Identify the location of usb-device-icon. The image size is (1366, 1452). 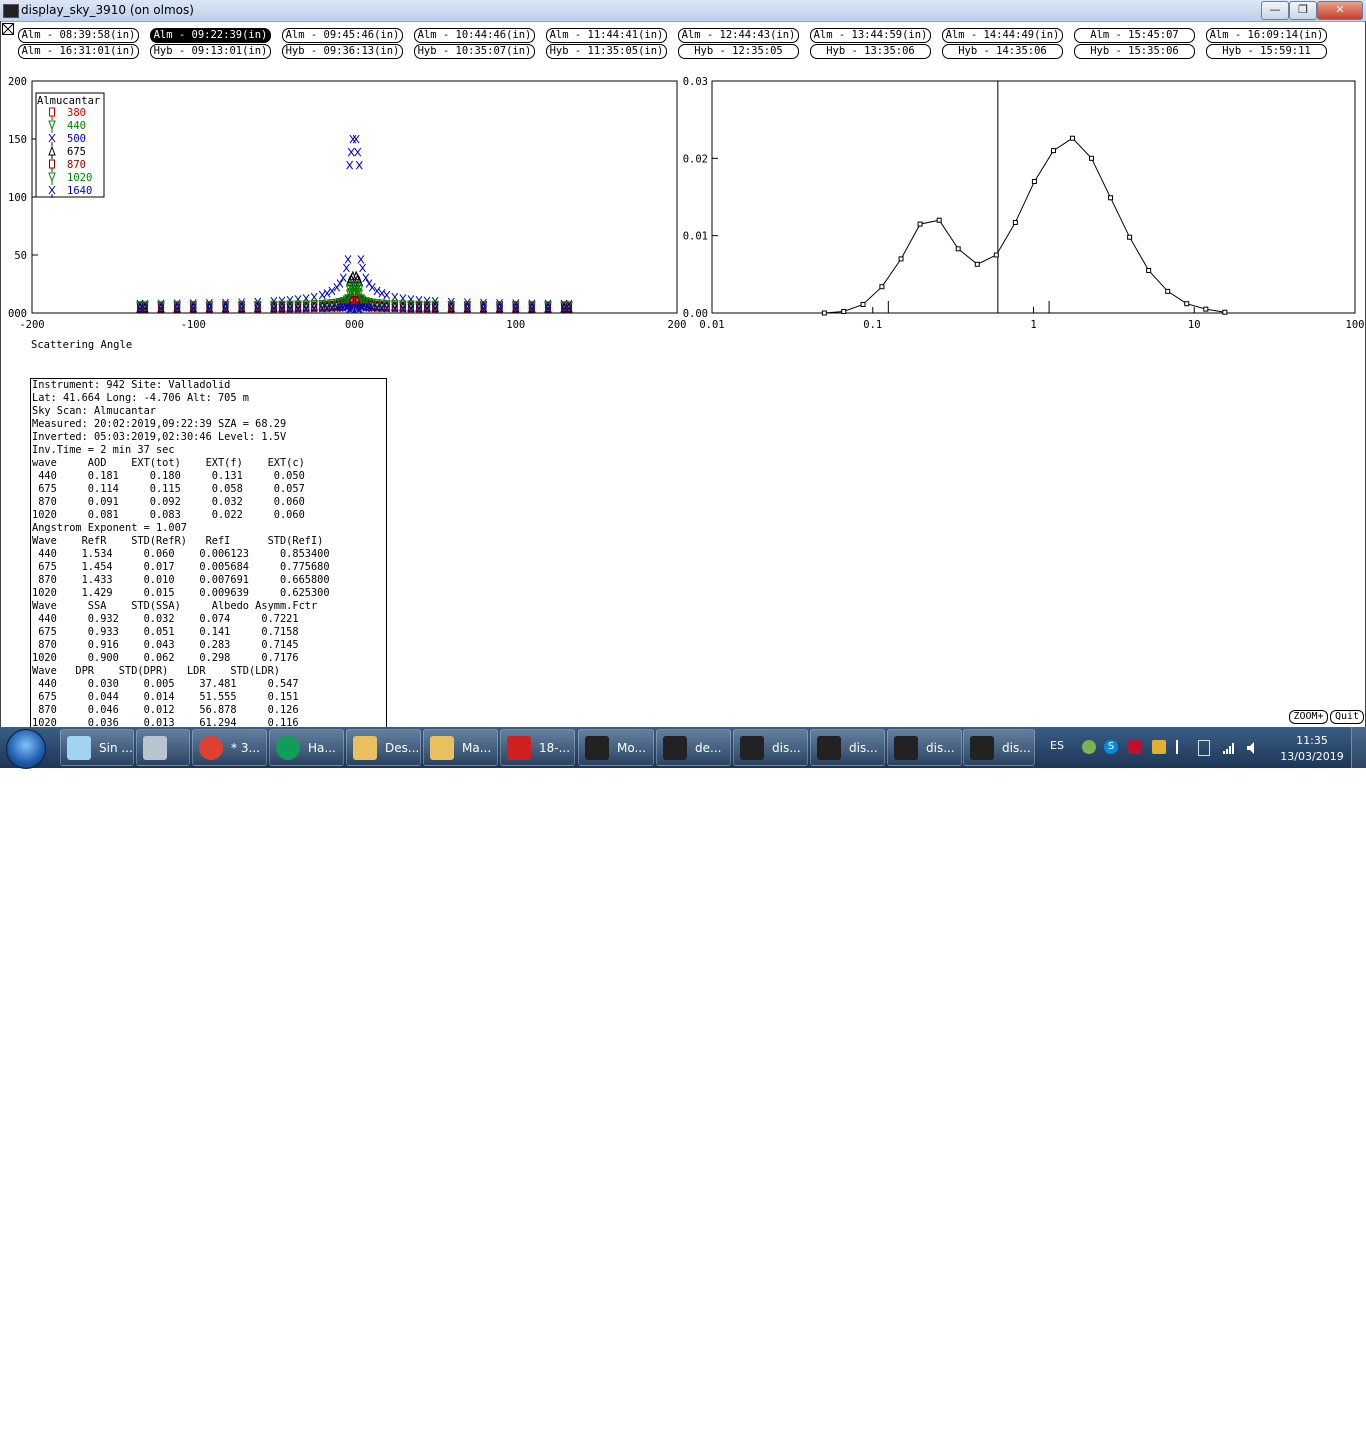
(1204, 748).